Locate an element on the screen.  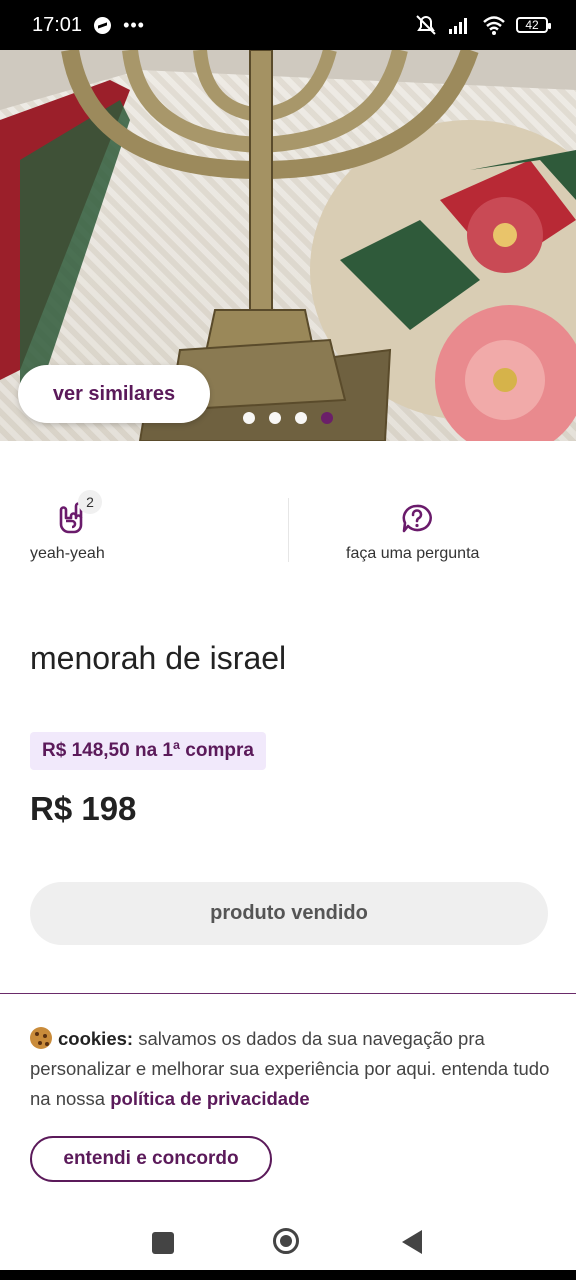
sold-out-button: produto vendido is located at coordinates (289, 913).